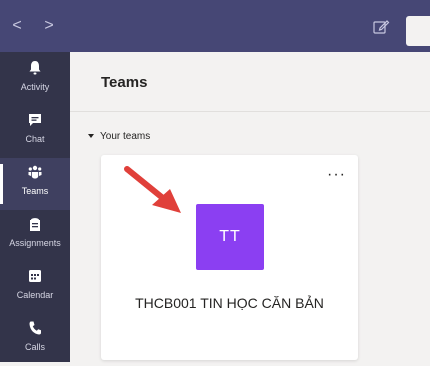  I want to click on rail-item-label: Teams, so click(35, 191).